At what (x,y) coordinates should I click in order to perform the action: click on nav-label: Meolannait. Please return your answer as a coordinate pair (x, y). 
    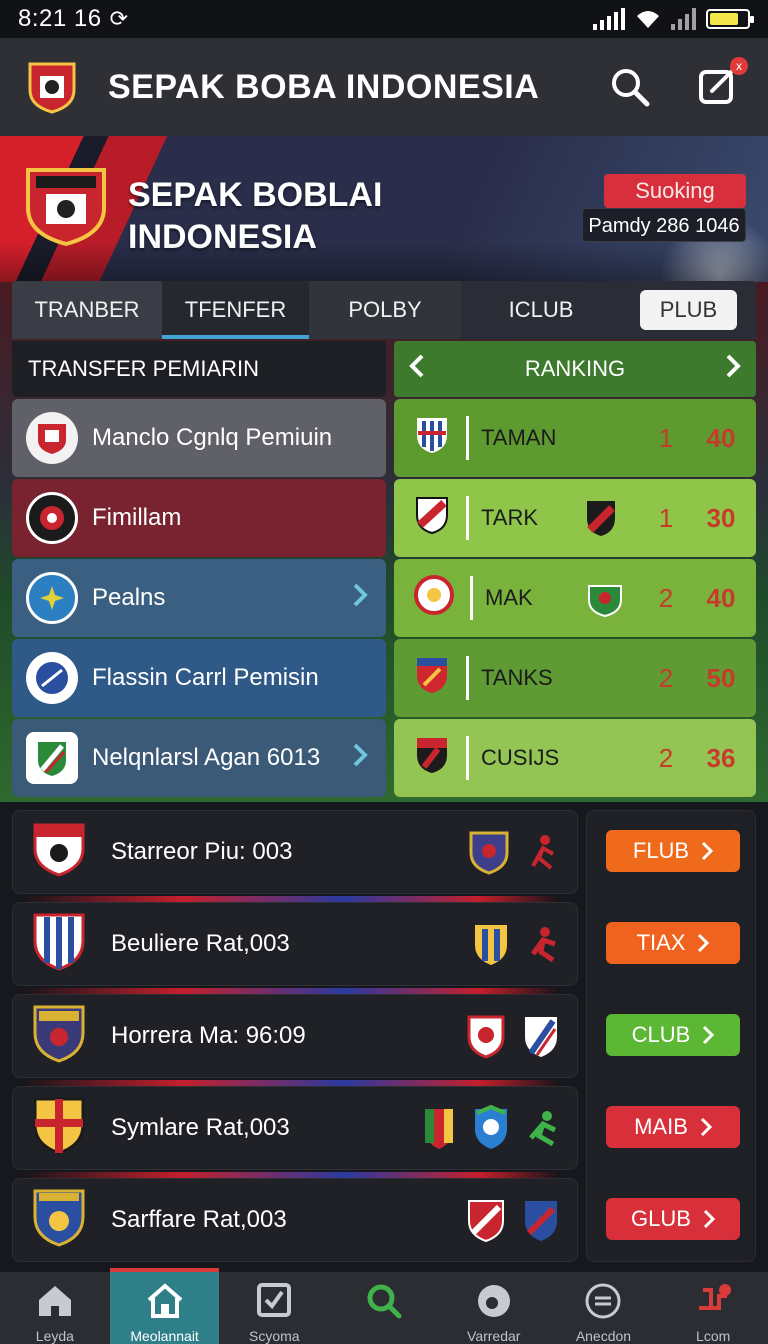
    Looking at the image, I should click on (164, 1336).